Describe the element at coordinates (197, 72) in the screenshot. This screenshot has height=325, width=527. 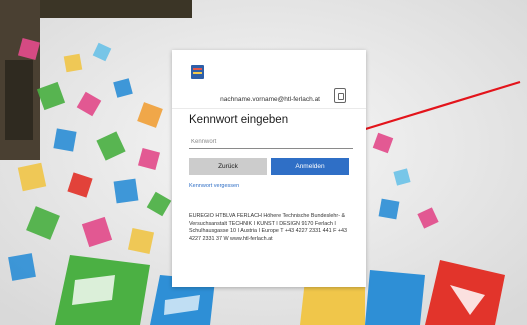
I see `school-logo-icon` at that location.